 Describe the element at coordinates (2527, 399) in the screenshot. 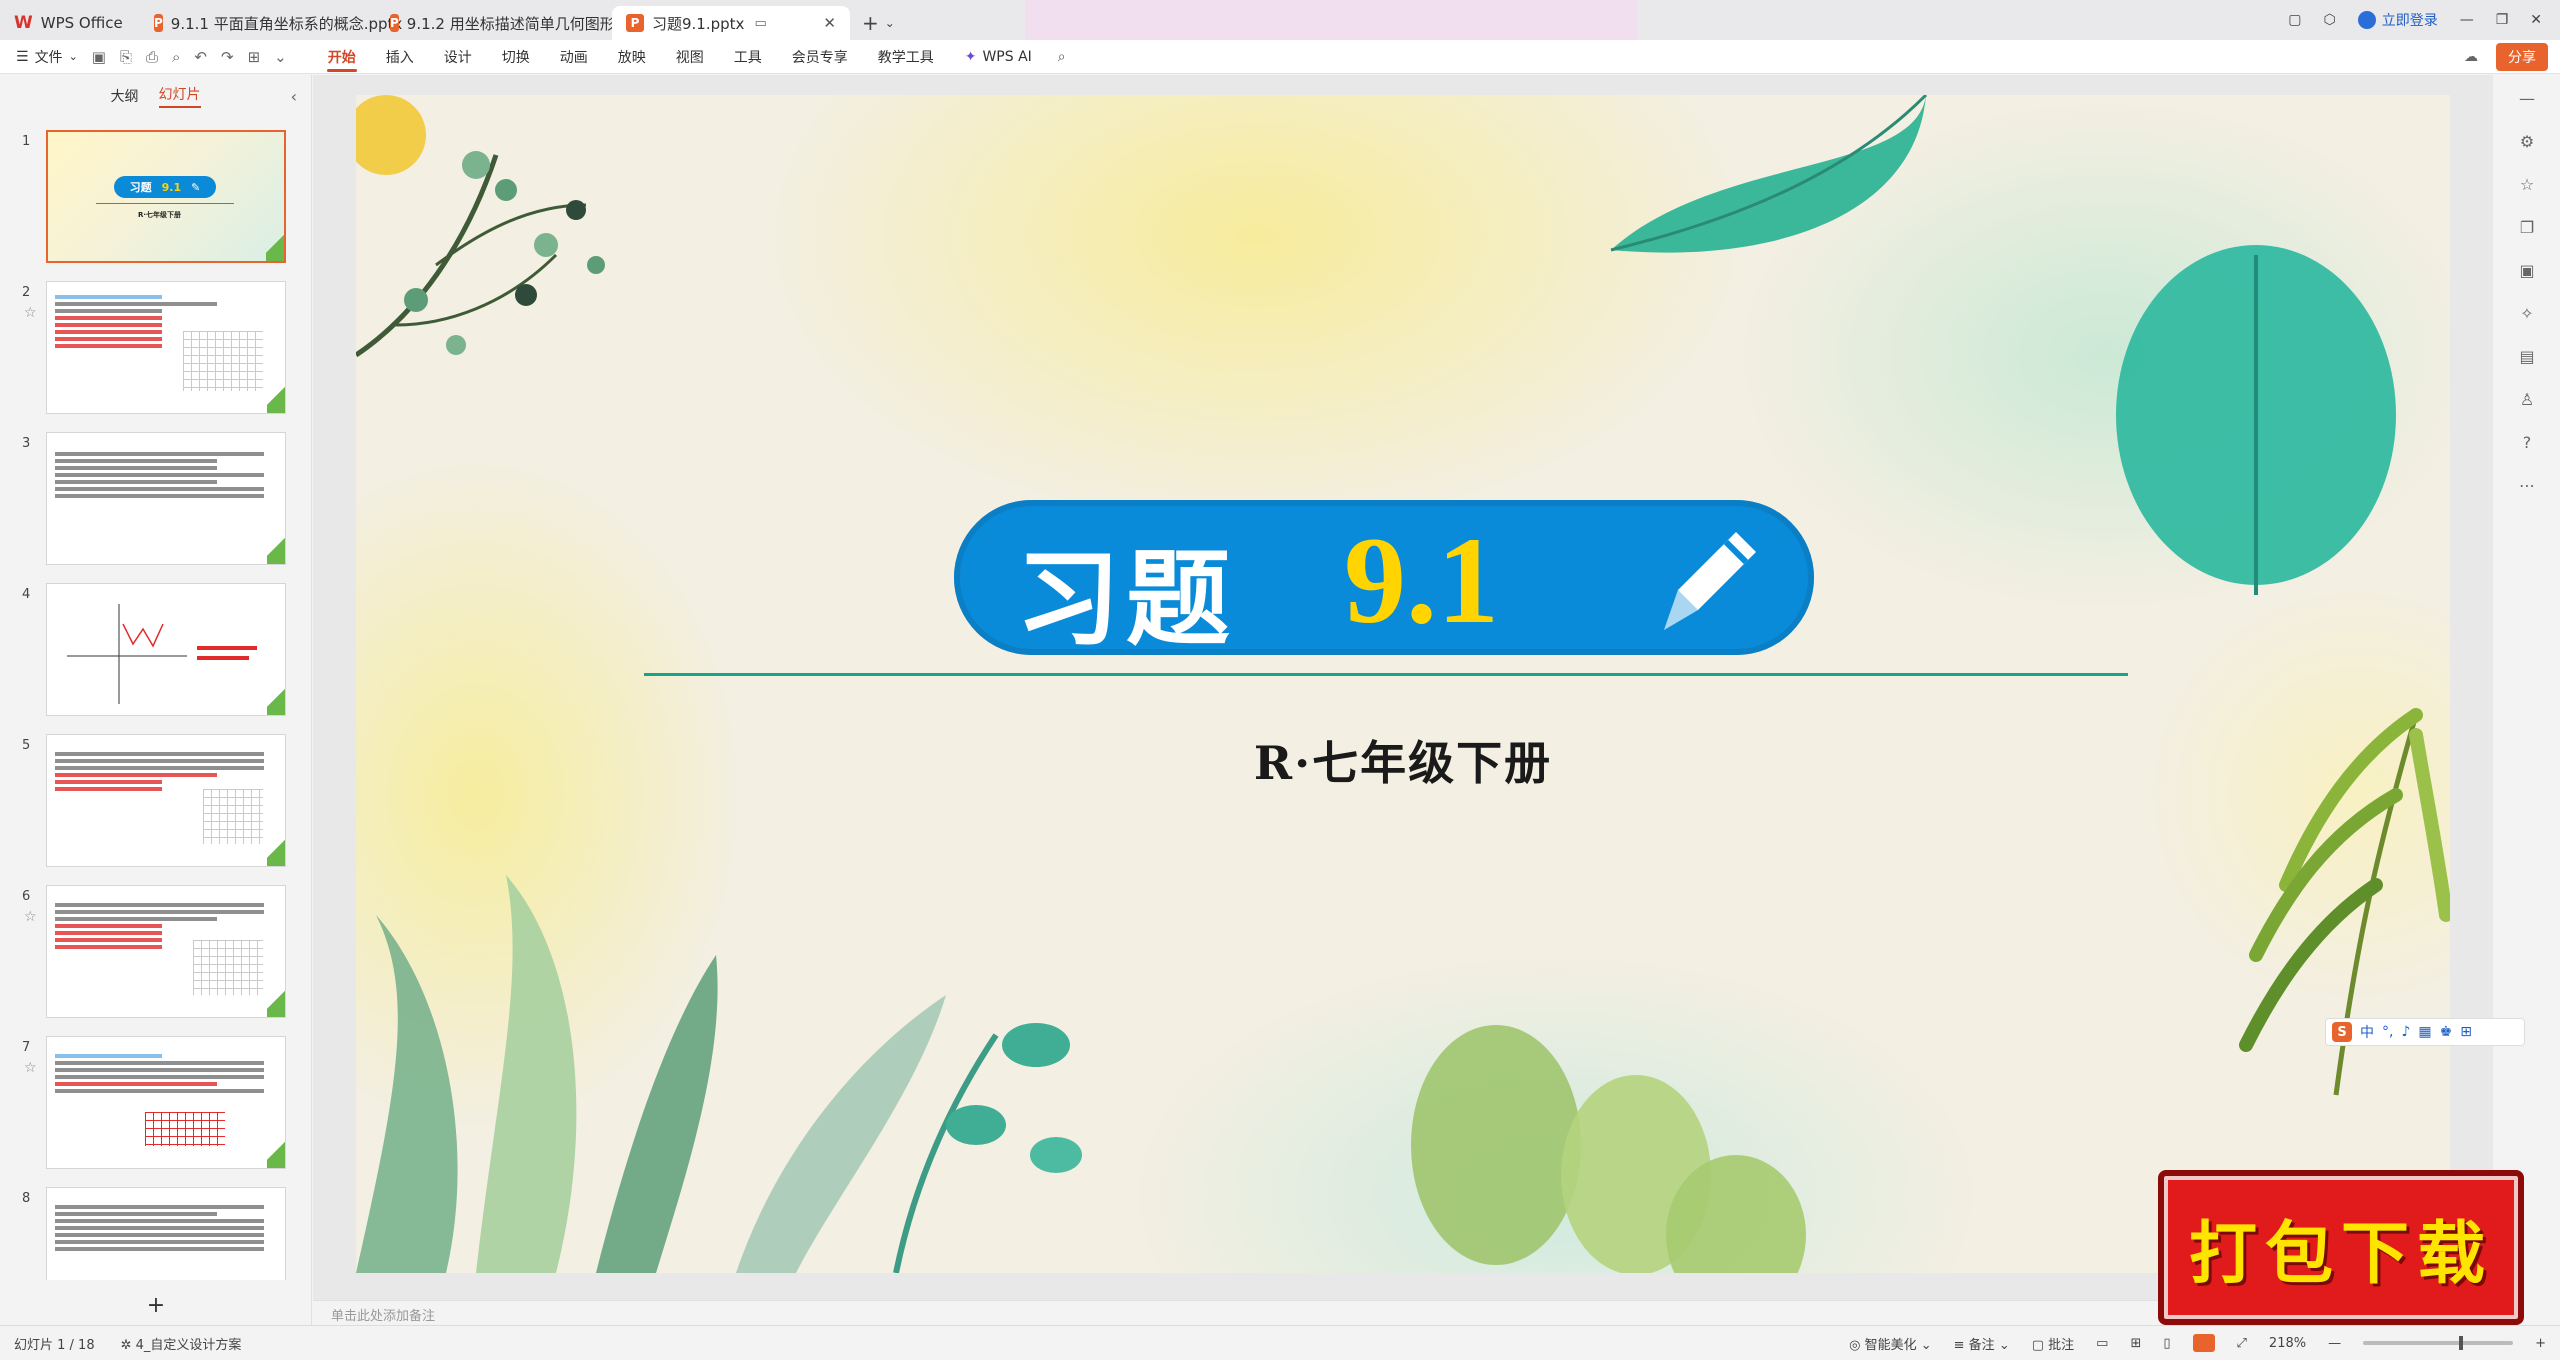

I see `shirt-icon: ♙` at that location.